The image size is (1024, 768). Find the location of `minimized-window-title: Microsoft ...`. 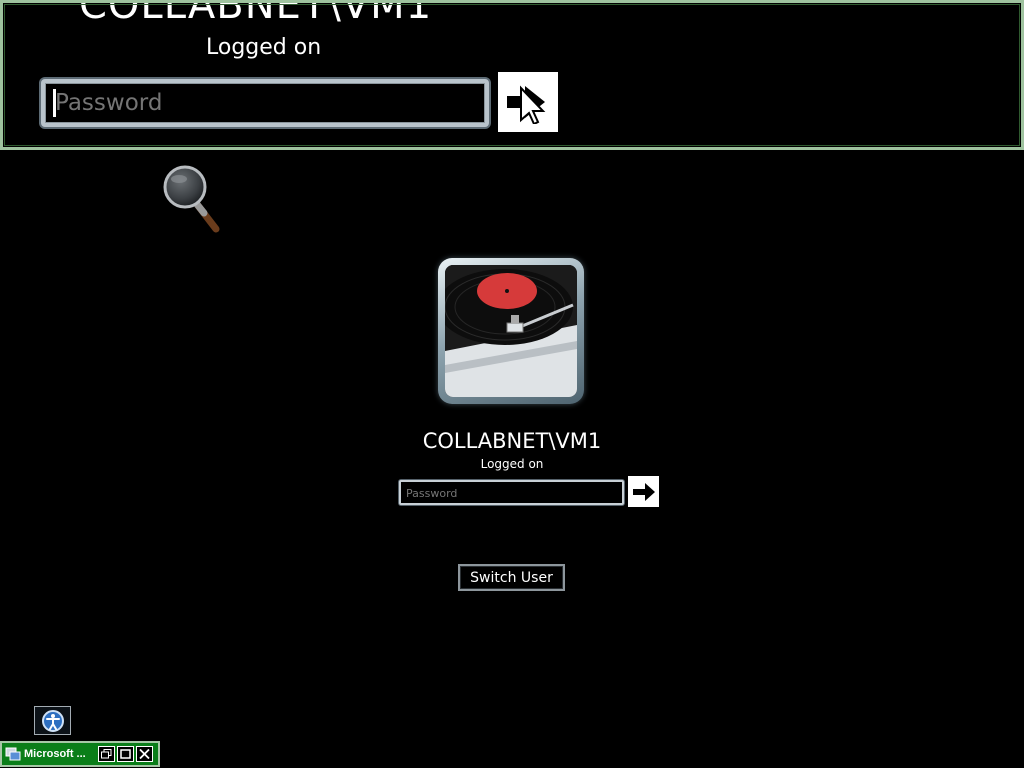

minimized-window-title: Microsoft ... is located at coordinates (55, 754).